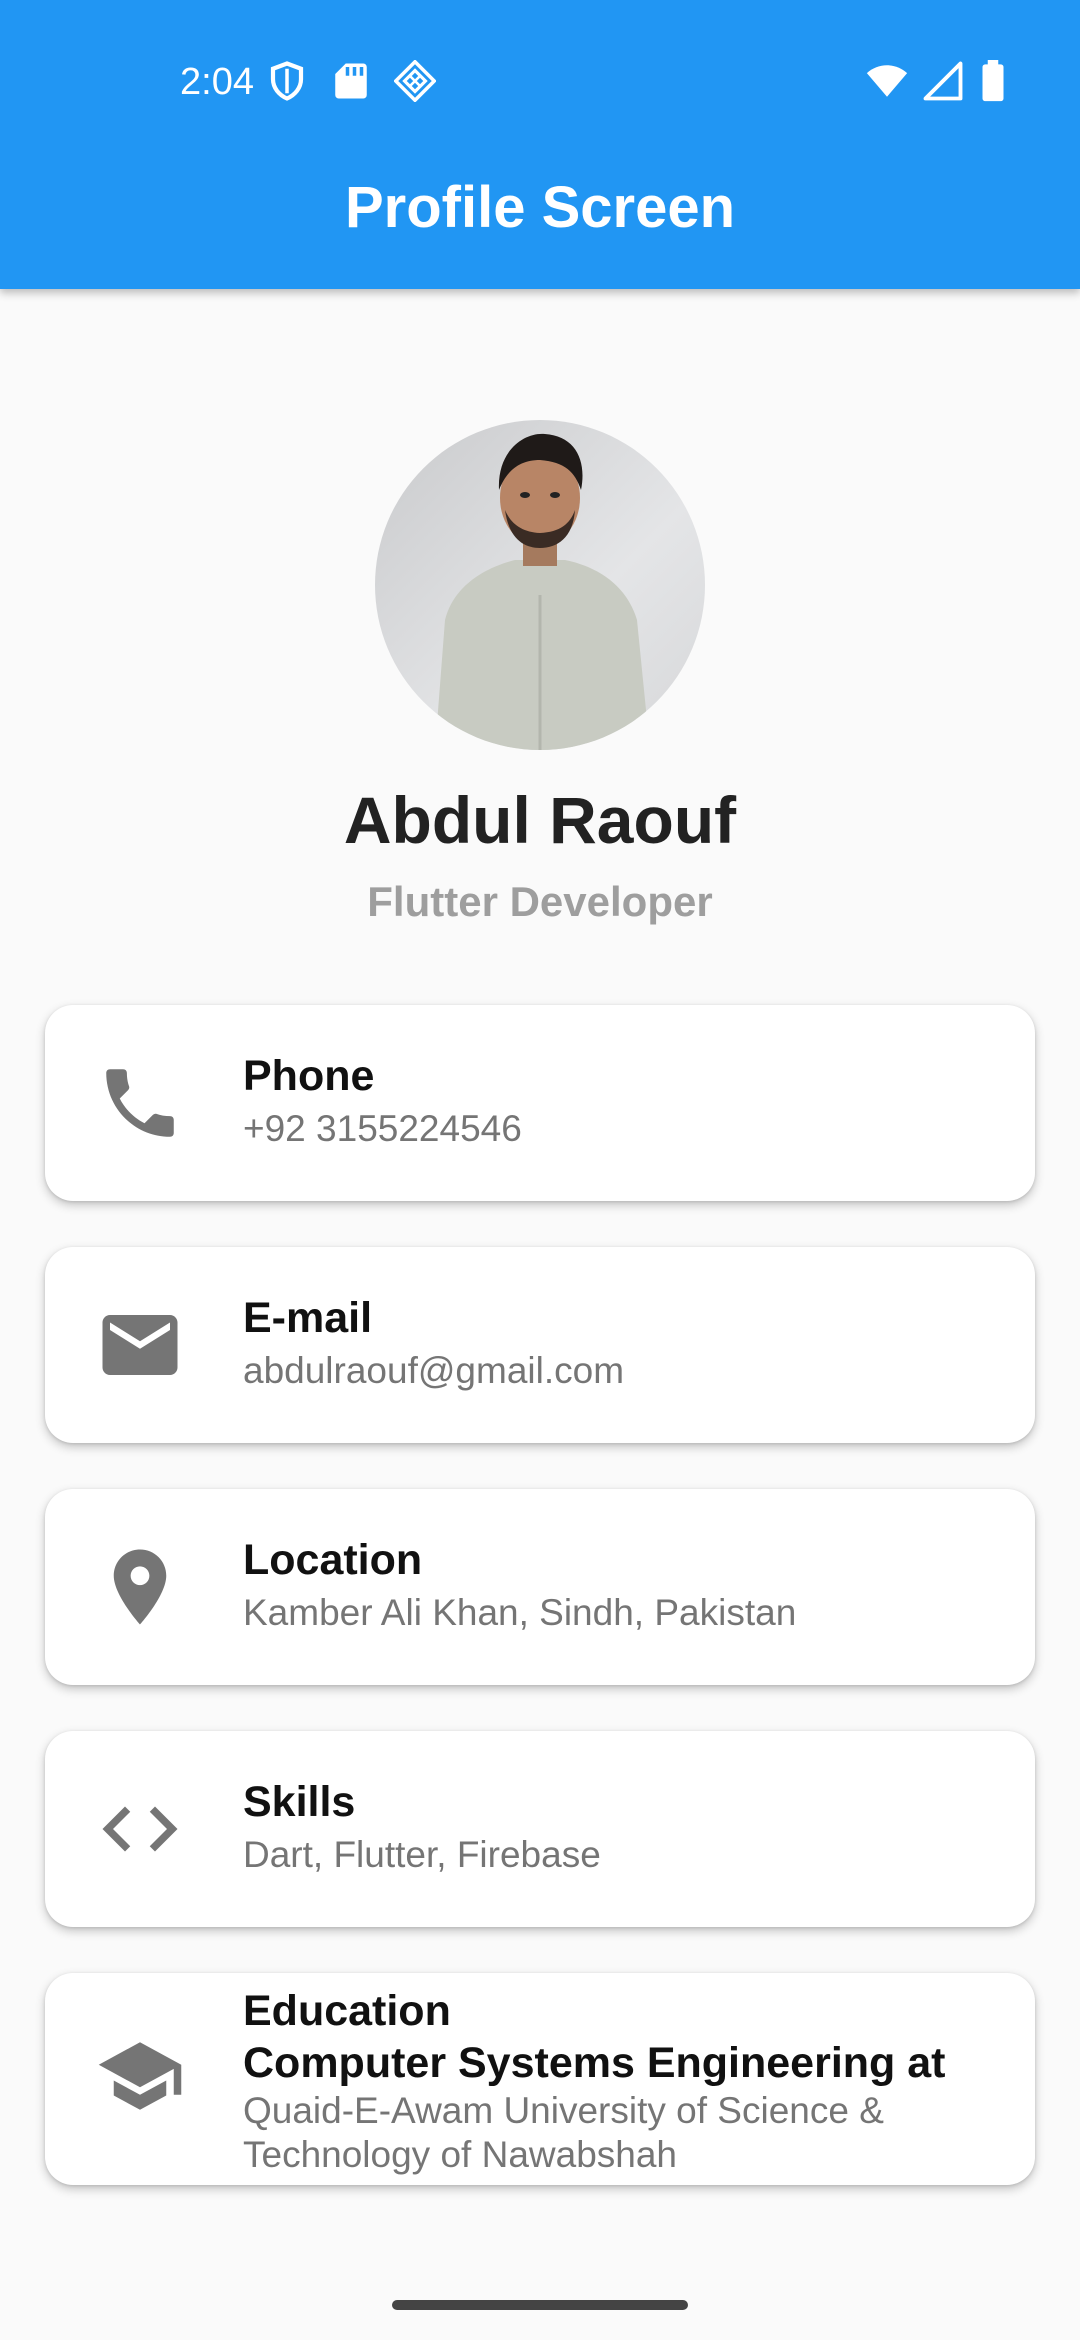  I want to click on status-icons-left, so click(351, 81).